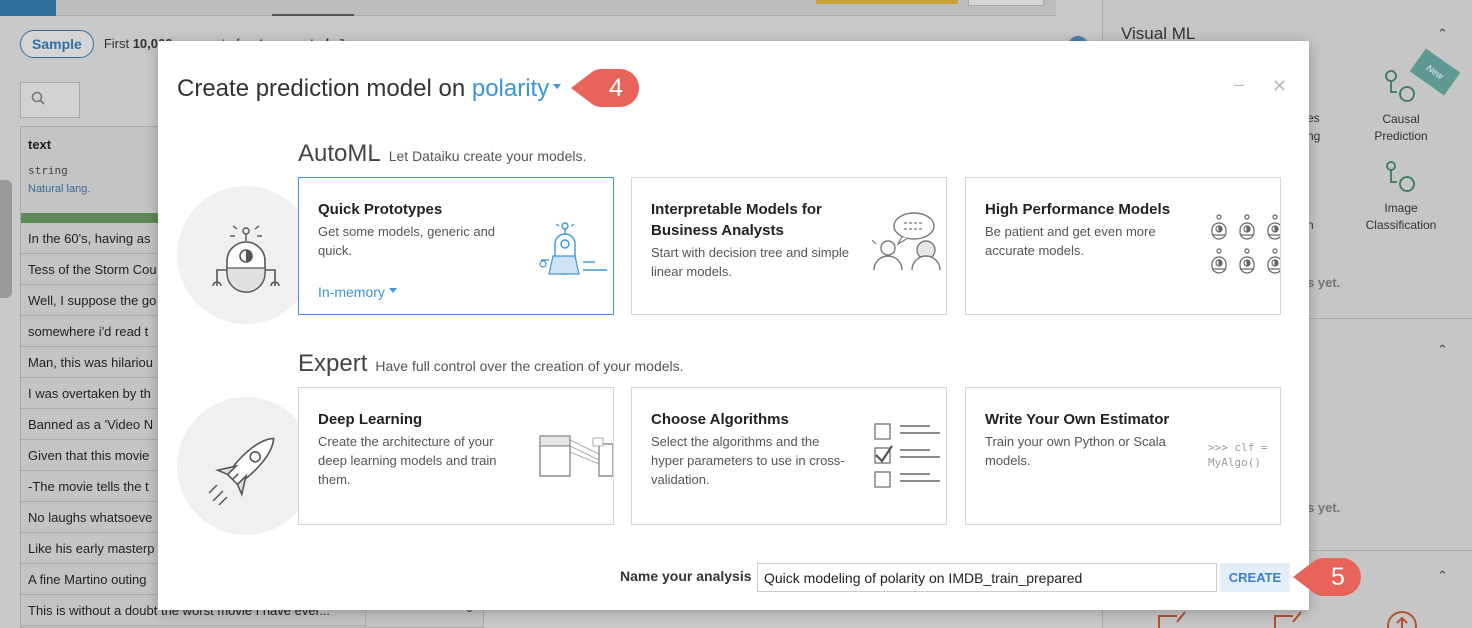  Describe the element at coordinates (510, 88) in the screenshot. I see `target-name: polarity` at that location.